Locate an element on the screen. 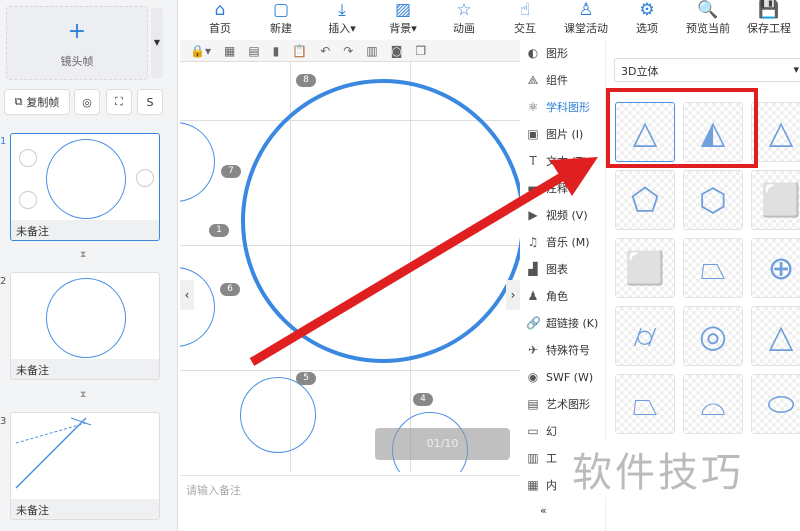 The height and width of the screenshot is (531, 800). watermark: 软件技巧 is located at coordinates (658, 469).